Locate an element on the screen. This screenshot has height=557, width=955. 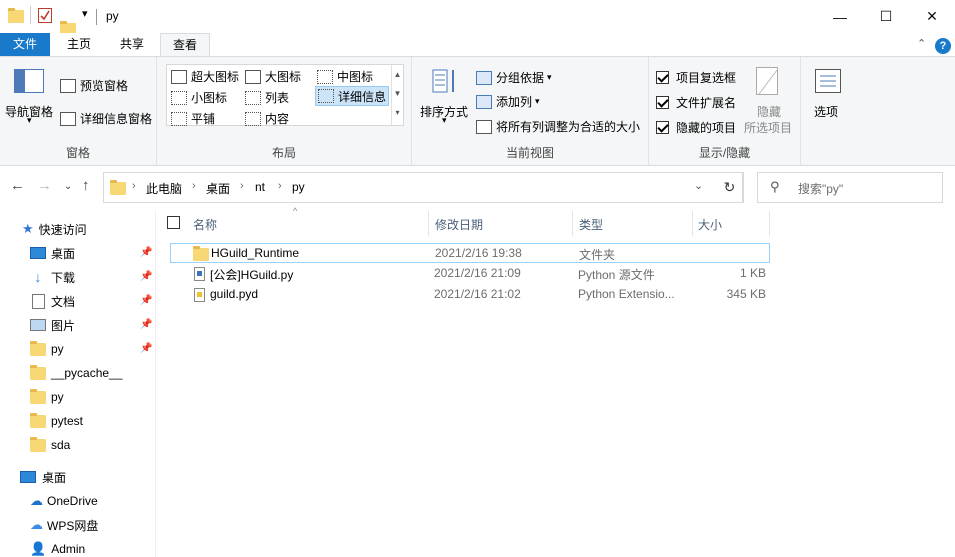
customize-toolbar-icon: ▾ is located at coordinates (85, 13).